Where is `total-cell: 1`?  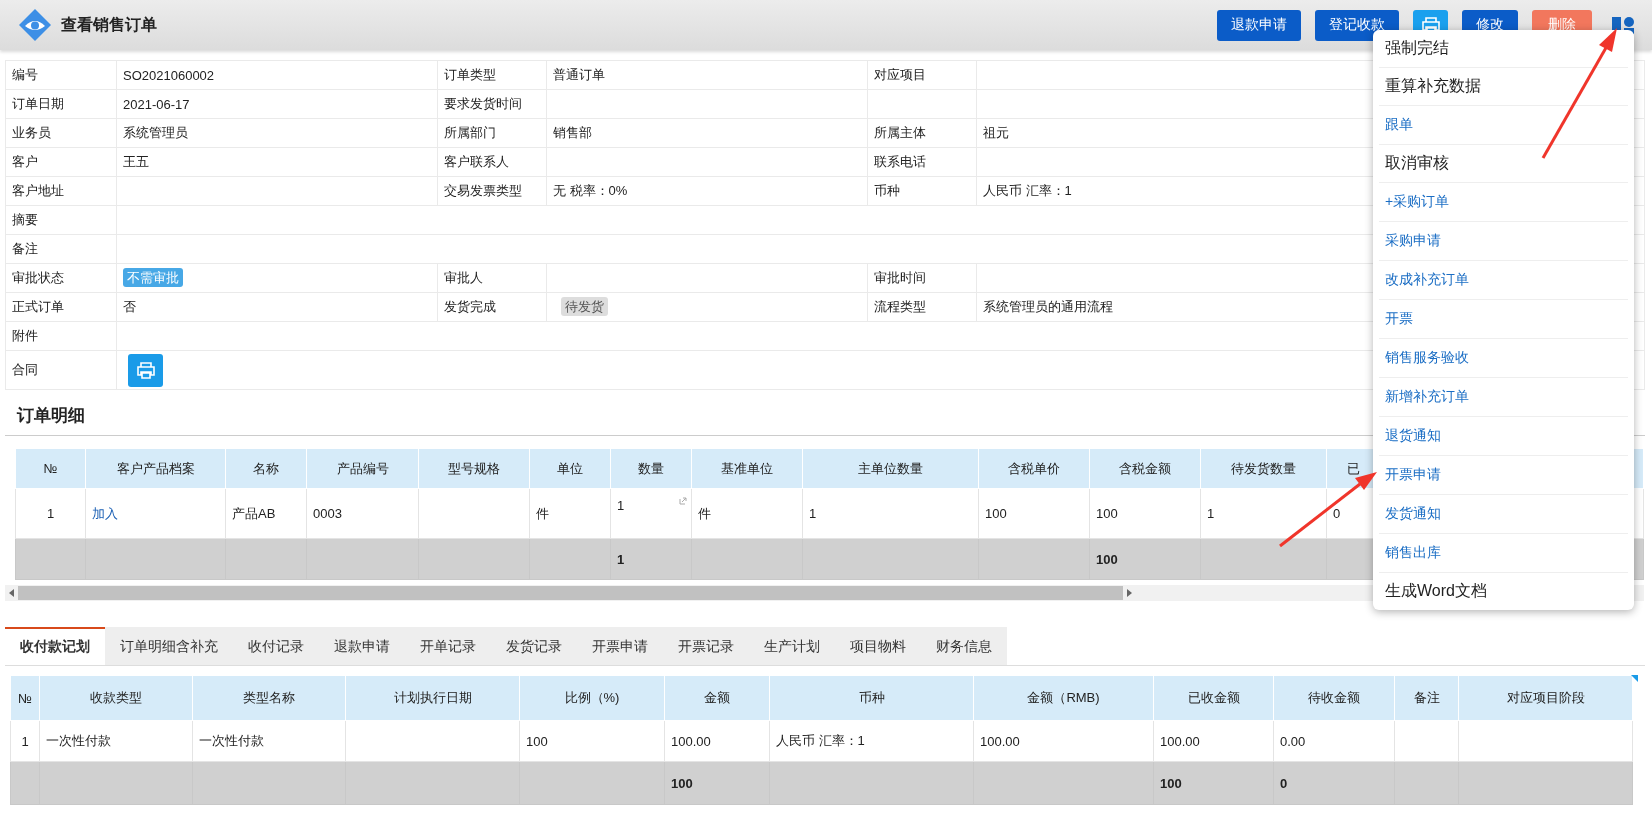 total-cell: 1 is located at coordinates (621, 559).